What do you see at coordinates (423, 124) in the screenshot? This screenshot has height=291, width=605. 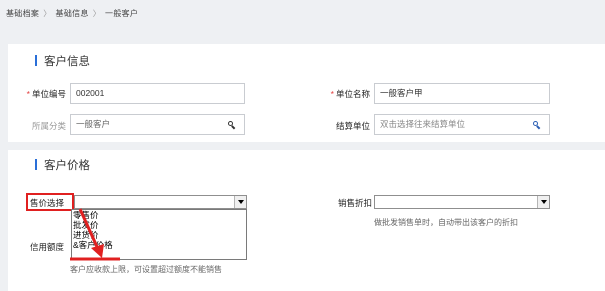 I see `settle-unit-placeholder: 双击选择往来结算单位` at bounding box center [423, 124].